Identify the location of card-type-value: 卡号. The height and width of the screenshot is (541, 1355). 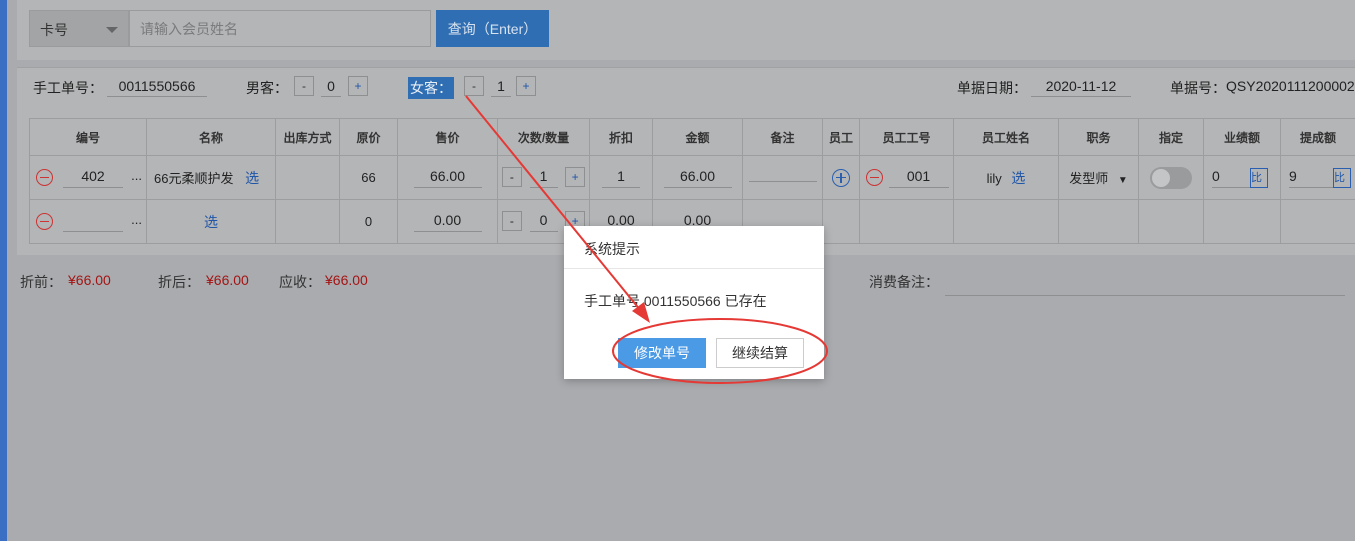
(54, 30).